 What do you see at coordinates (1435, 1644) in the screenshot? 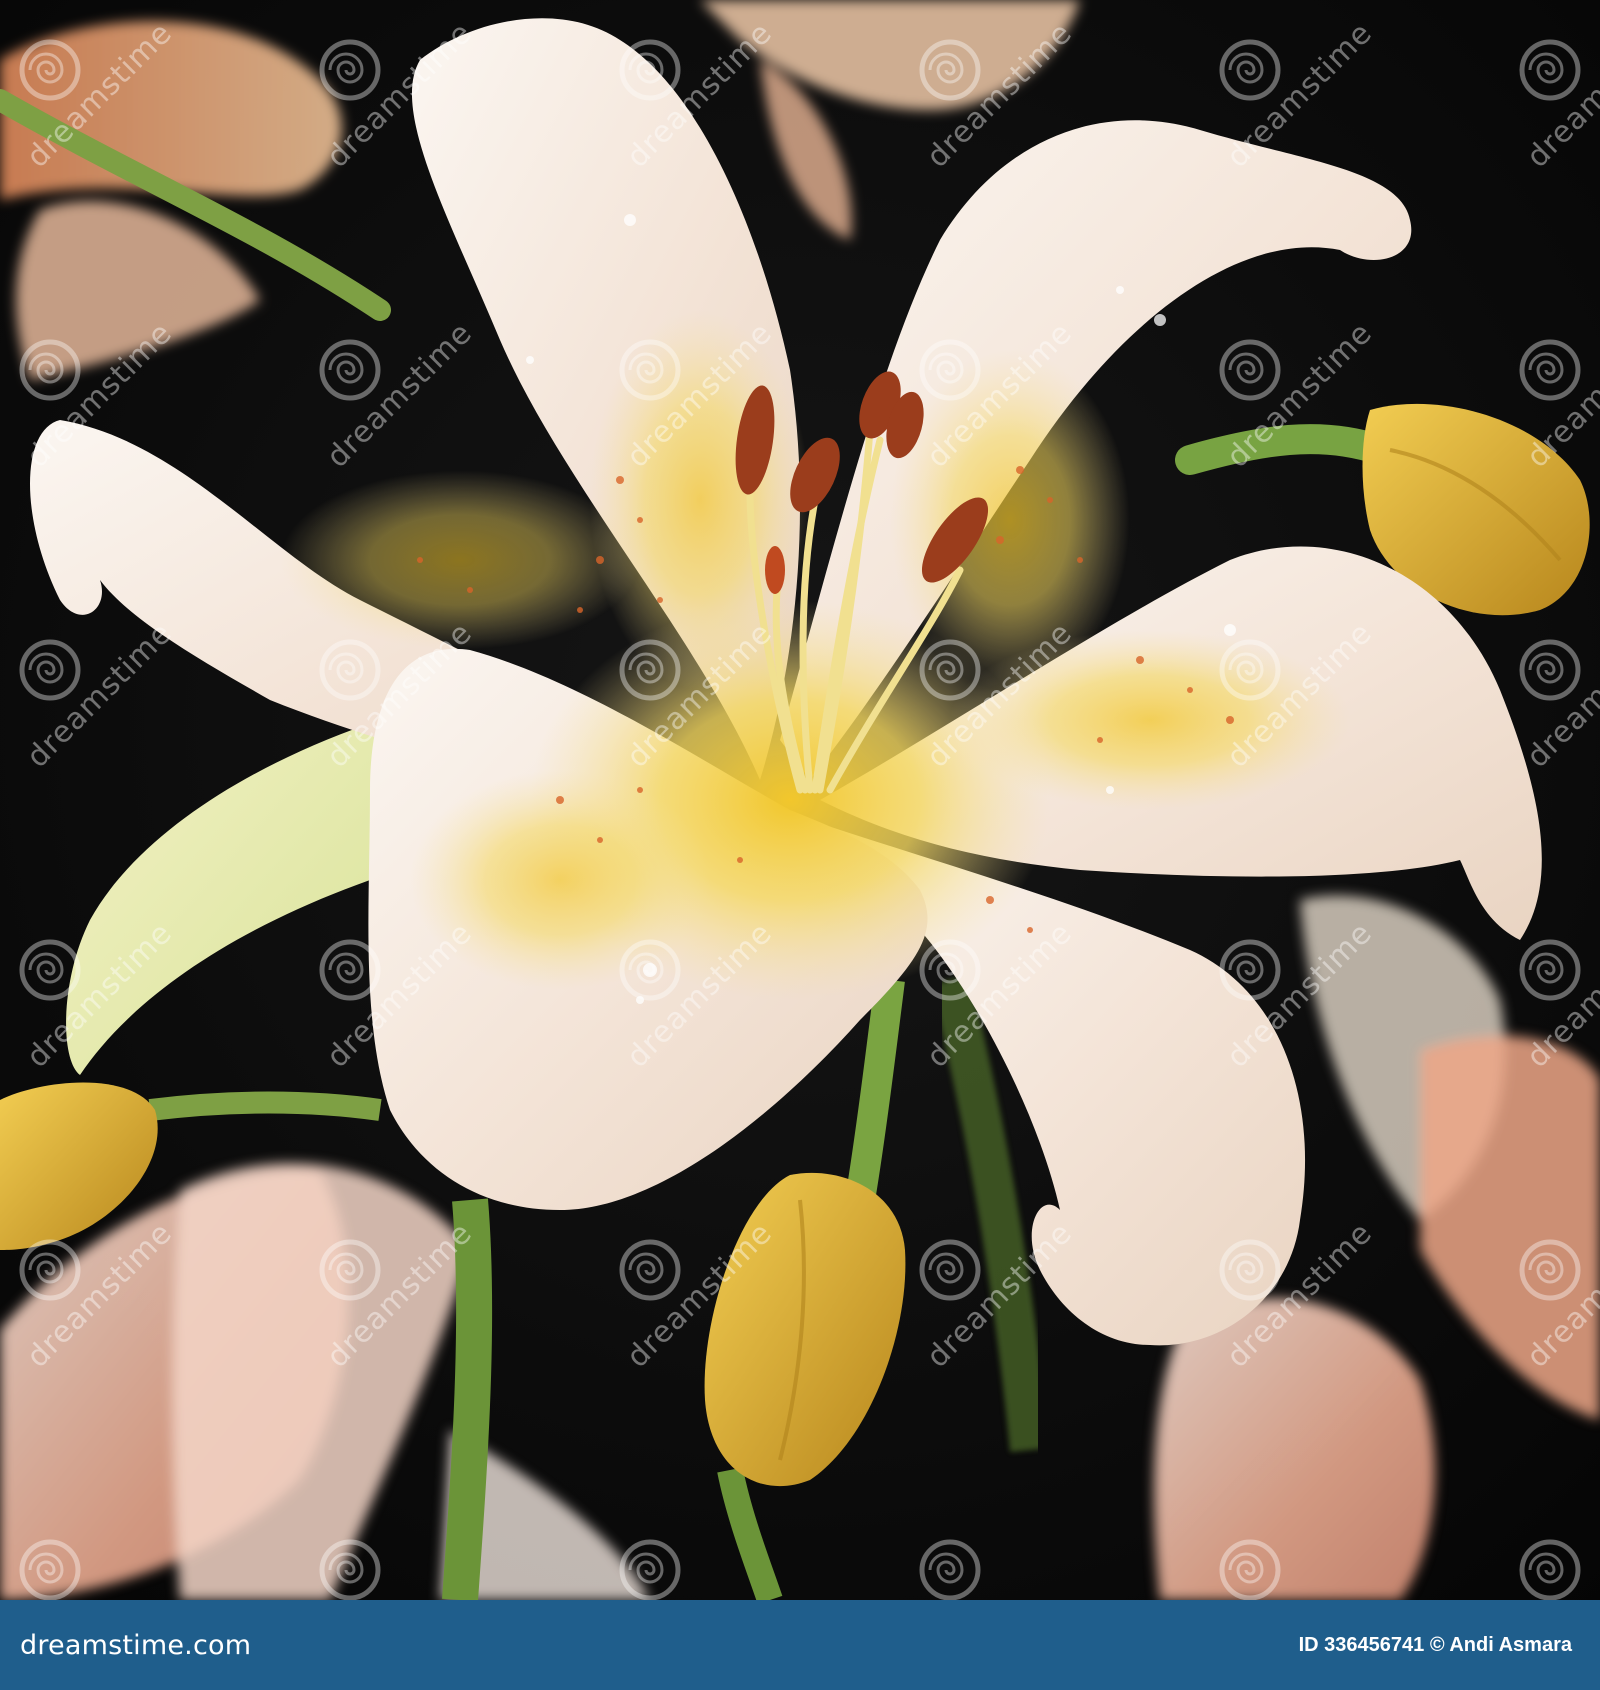
I see `image-id-credit: ID 336456741 © Andi Asmara` at bounding box center [1435, 1644].